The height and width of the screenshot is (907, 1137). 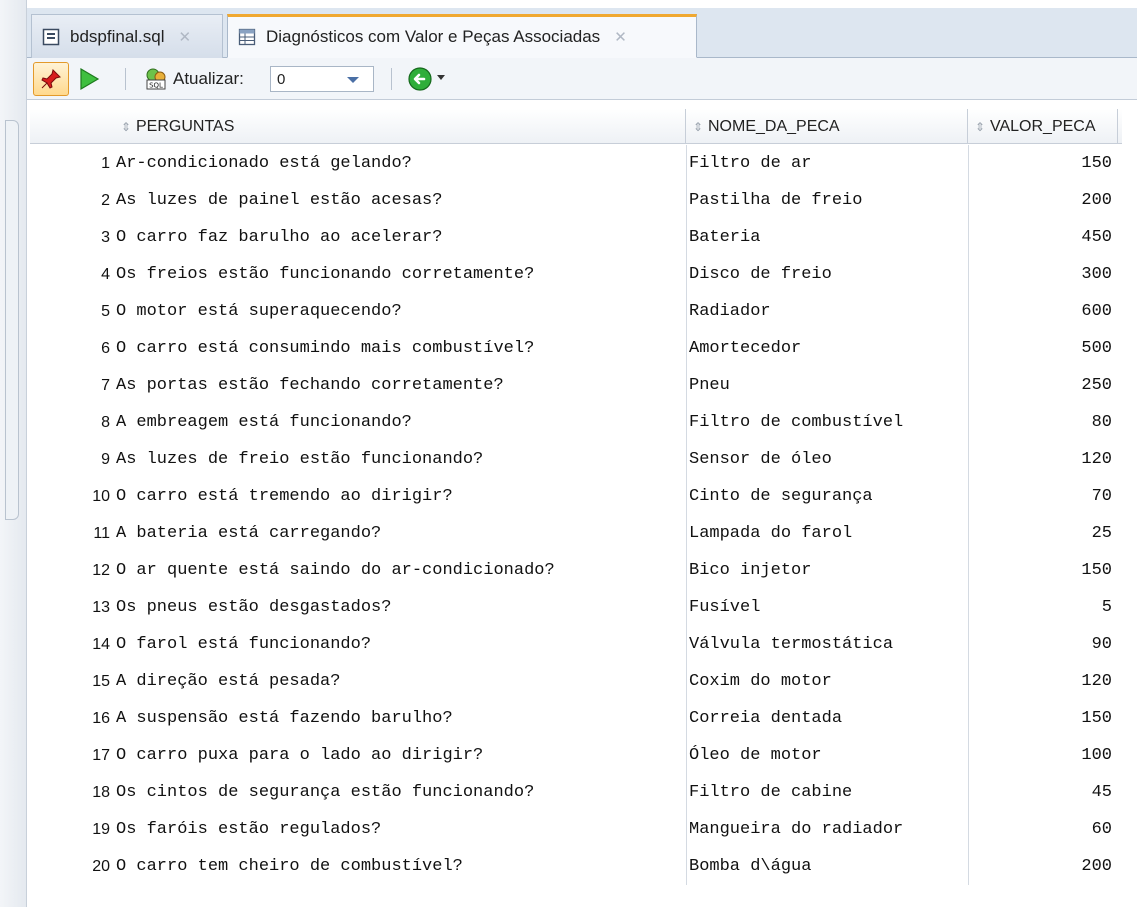 I want to click on cell-pergunta: Ar-condicionado está gelando?, so click(x=400, y=163).